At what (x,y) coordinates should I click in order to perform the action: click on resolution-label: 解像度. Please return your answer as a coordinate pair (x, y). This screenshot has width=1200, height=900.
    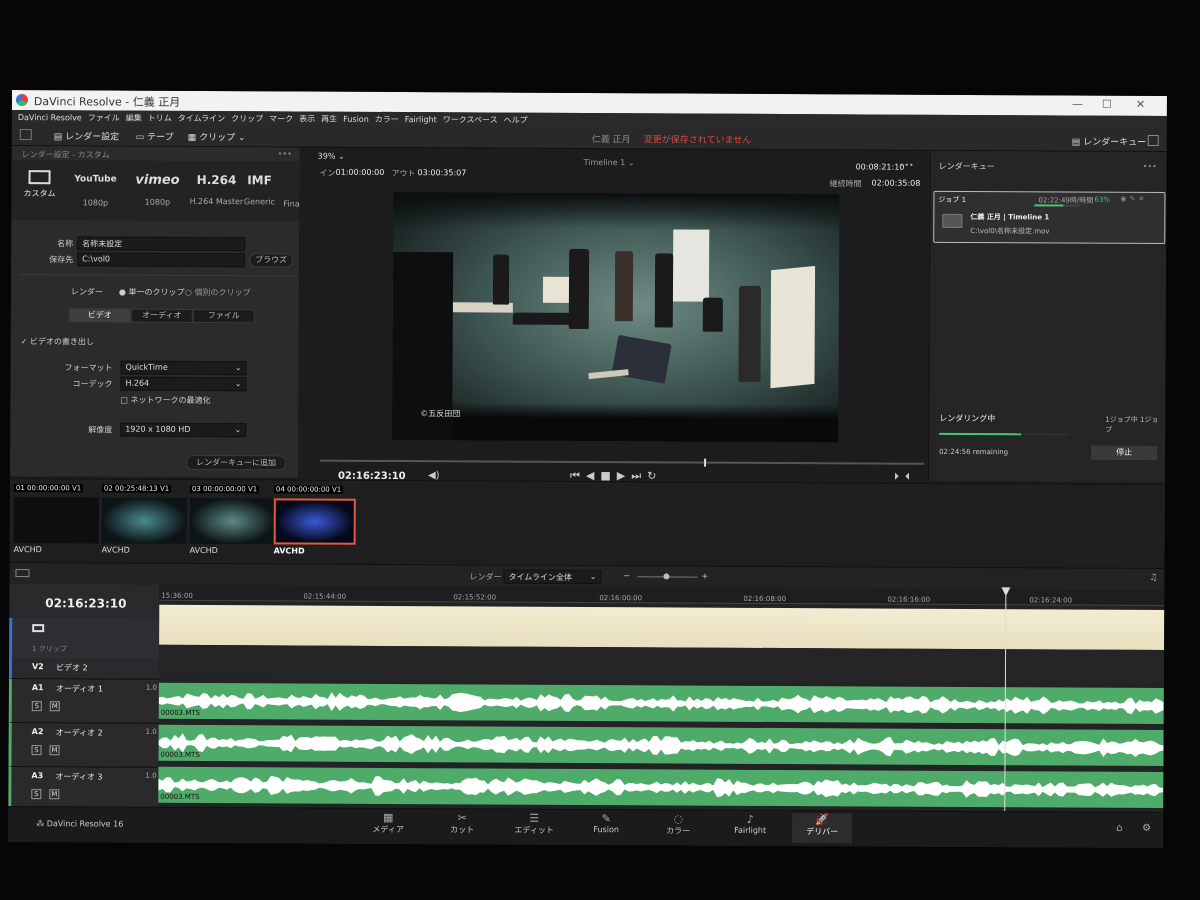
    Looking at the image, I should click on (100, 430).